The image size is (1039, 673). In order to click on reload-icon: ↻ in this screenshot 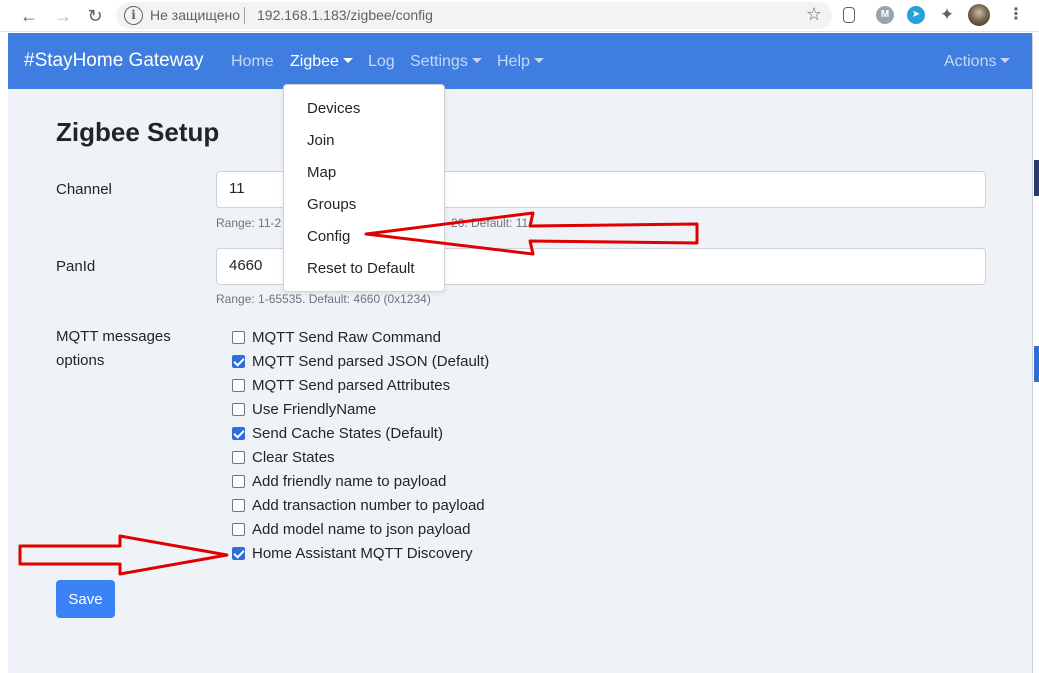, I will do `click(95, 16)`.